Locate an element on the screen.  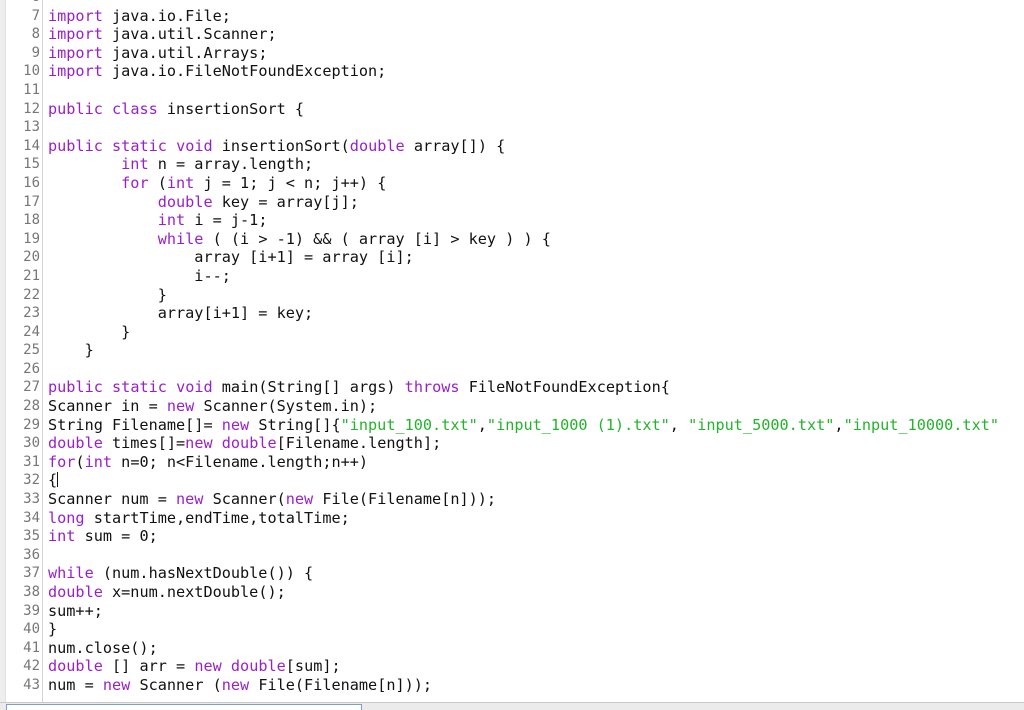
string-token: "input_100.txt" is located at coordinates (409, 424).